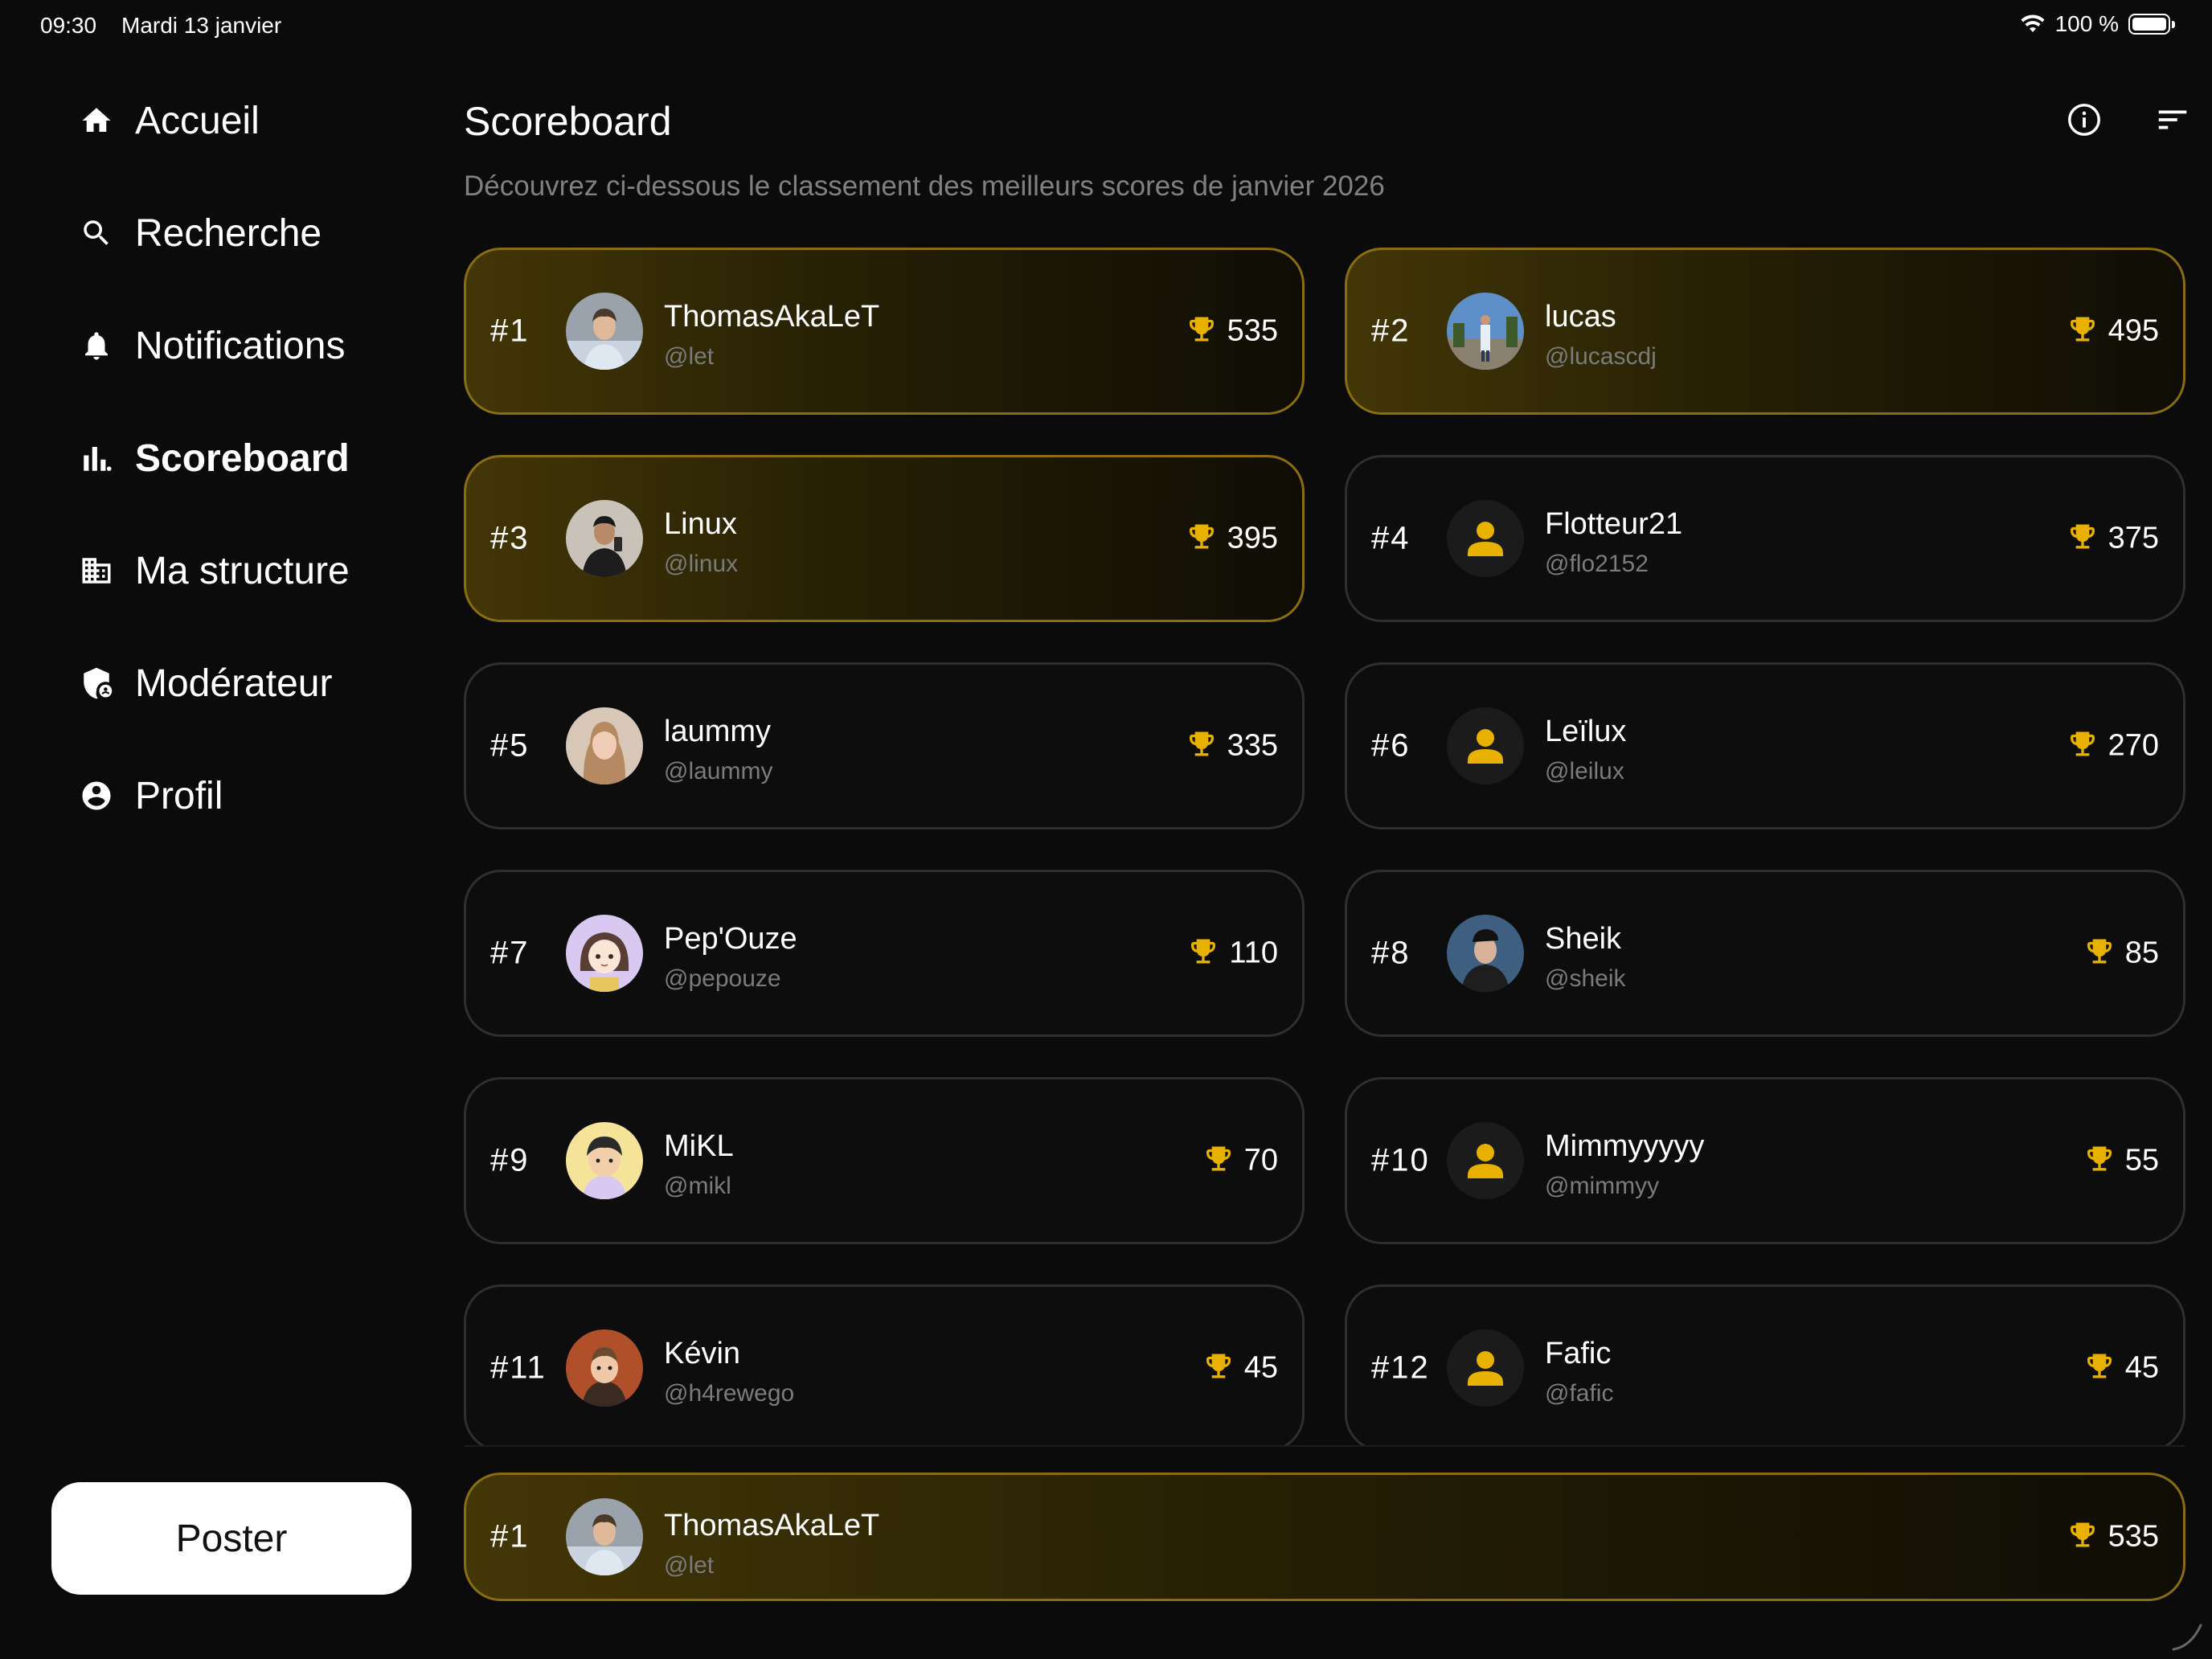 This screenshot has width=2212, height=1659. I want to click on user-handle: @sheik, so click(1585, 978).